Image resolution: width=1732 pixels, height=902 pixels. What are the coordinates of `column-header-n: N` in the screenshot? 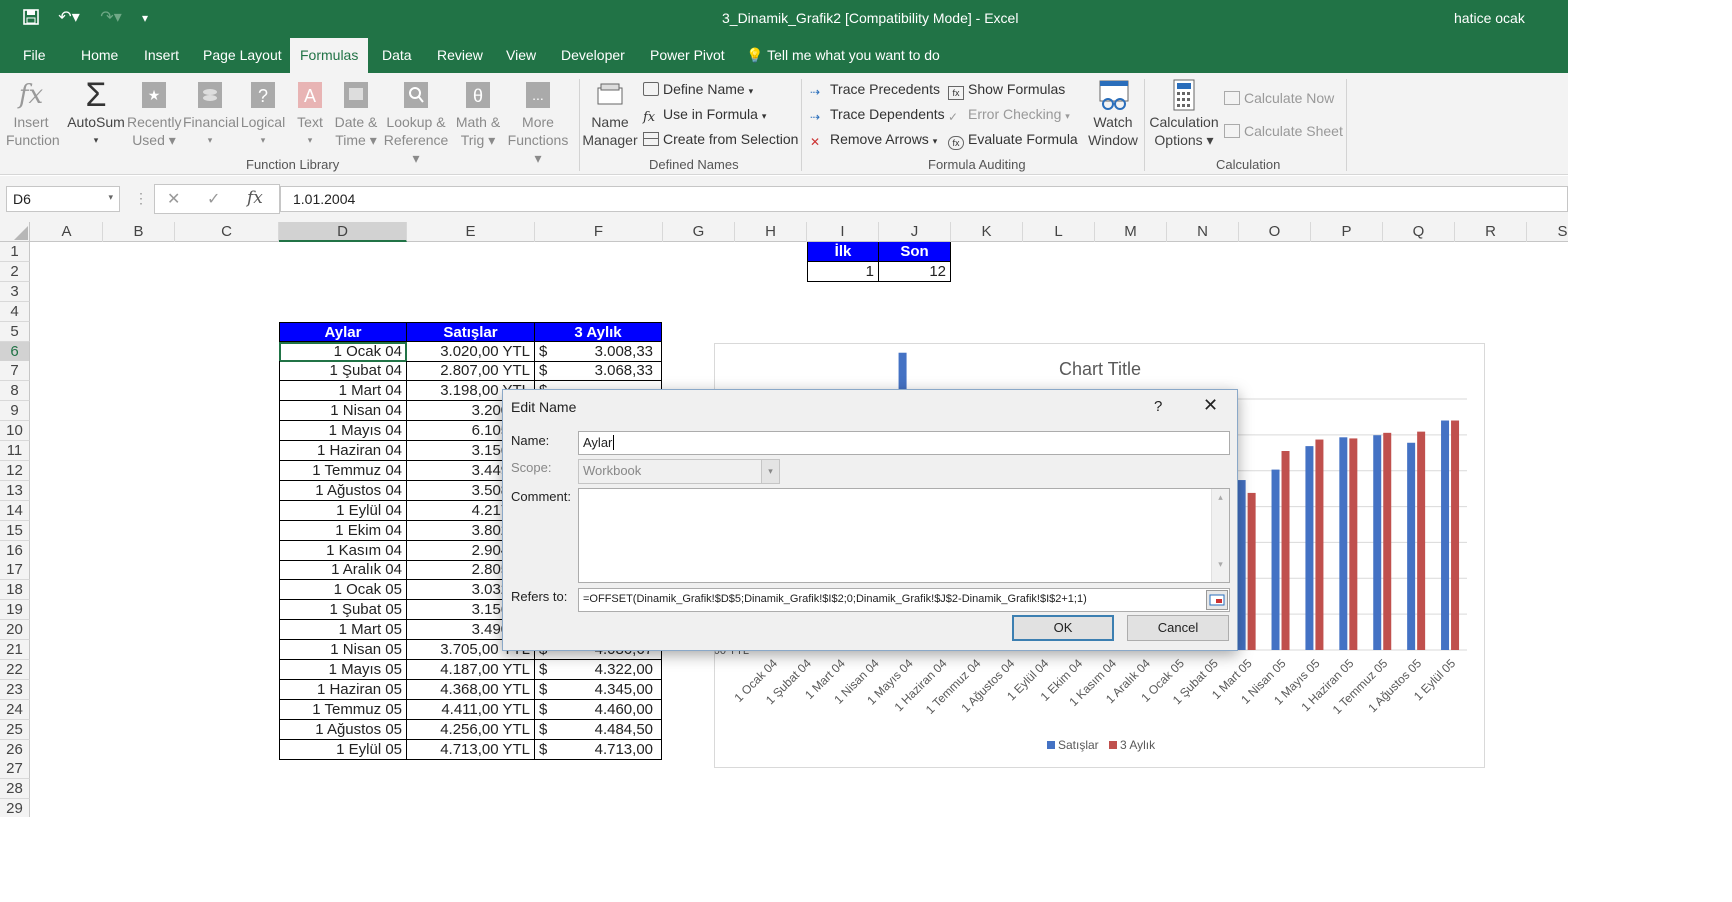 It's located at (1203, 232).